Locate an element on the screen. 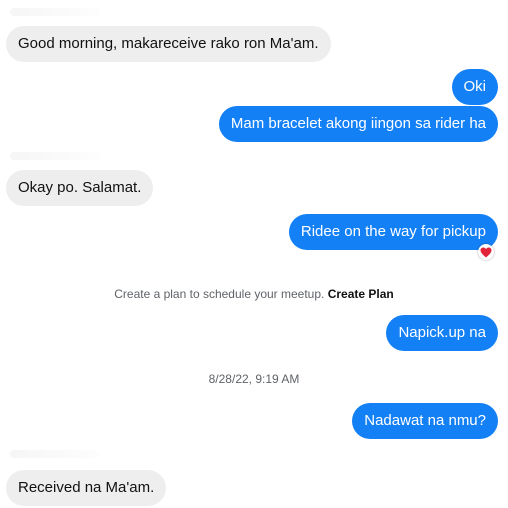  message-text: Mam bracelet akong iingon sa rider ha is located at coordinates (358, 123).